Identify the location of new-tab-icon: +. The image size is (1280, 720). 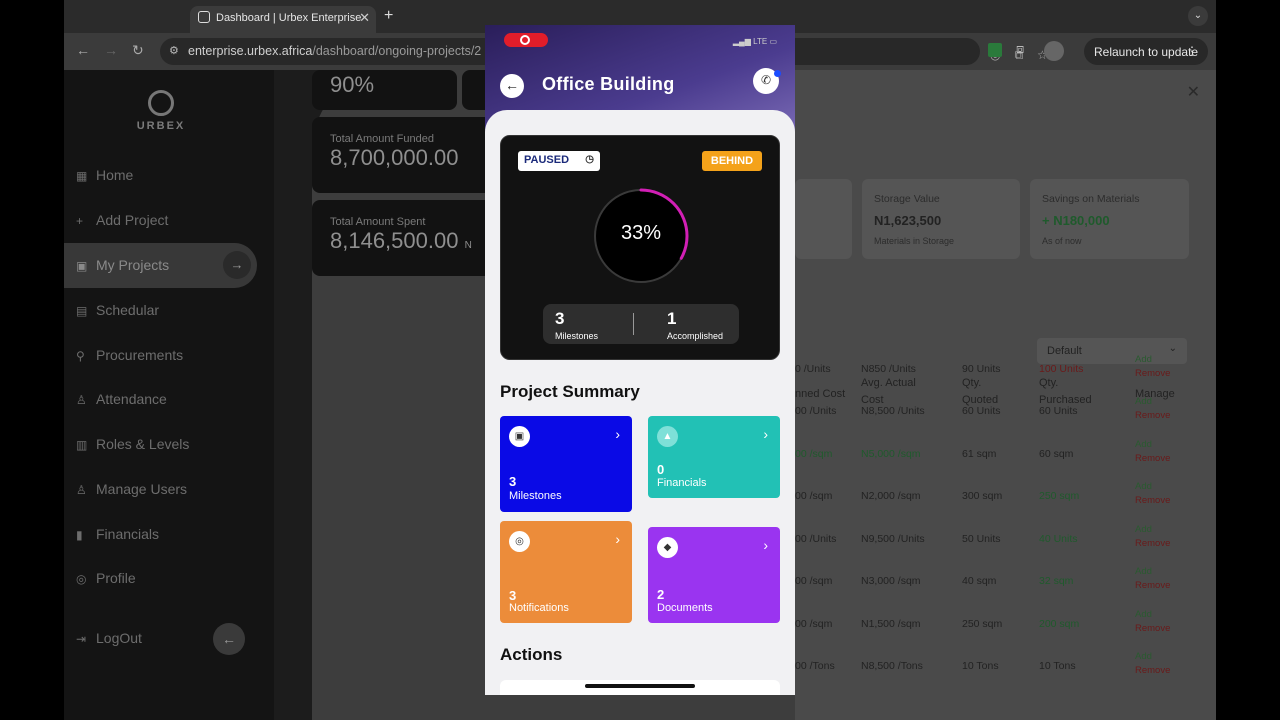
(388, 16).